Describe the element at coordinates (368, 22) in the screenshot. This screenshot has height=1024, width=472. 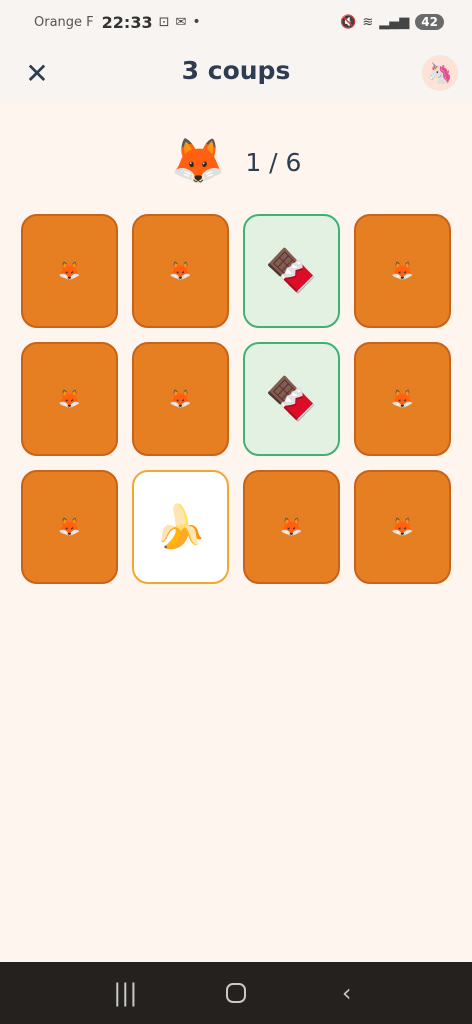
I see `wifi-icon: ≋` at that location.